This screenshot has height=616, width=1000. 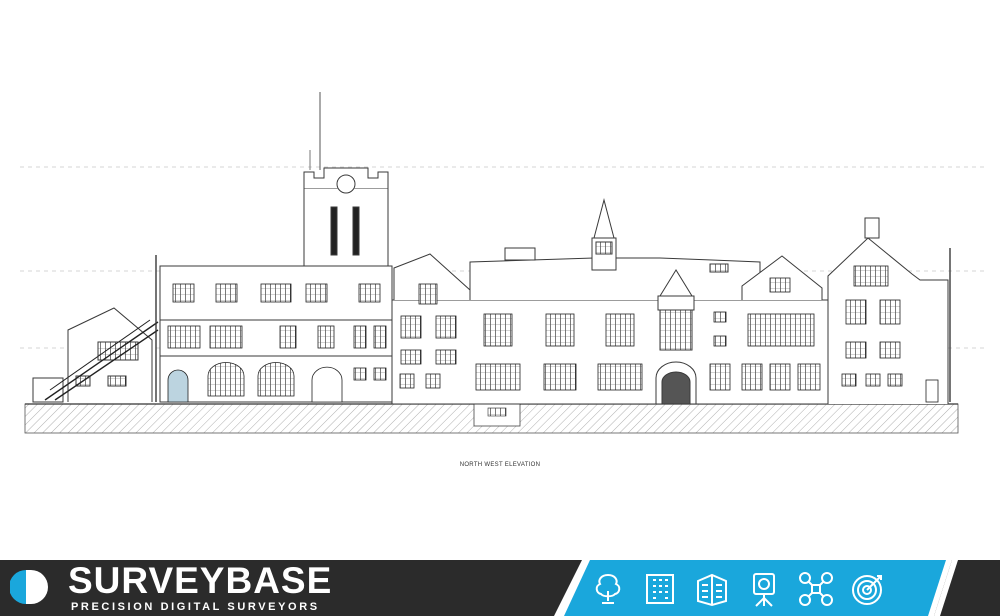 I want to click on laser-scanner-icon, so click(x=764, y=590).